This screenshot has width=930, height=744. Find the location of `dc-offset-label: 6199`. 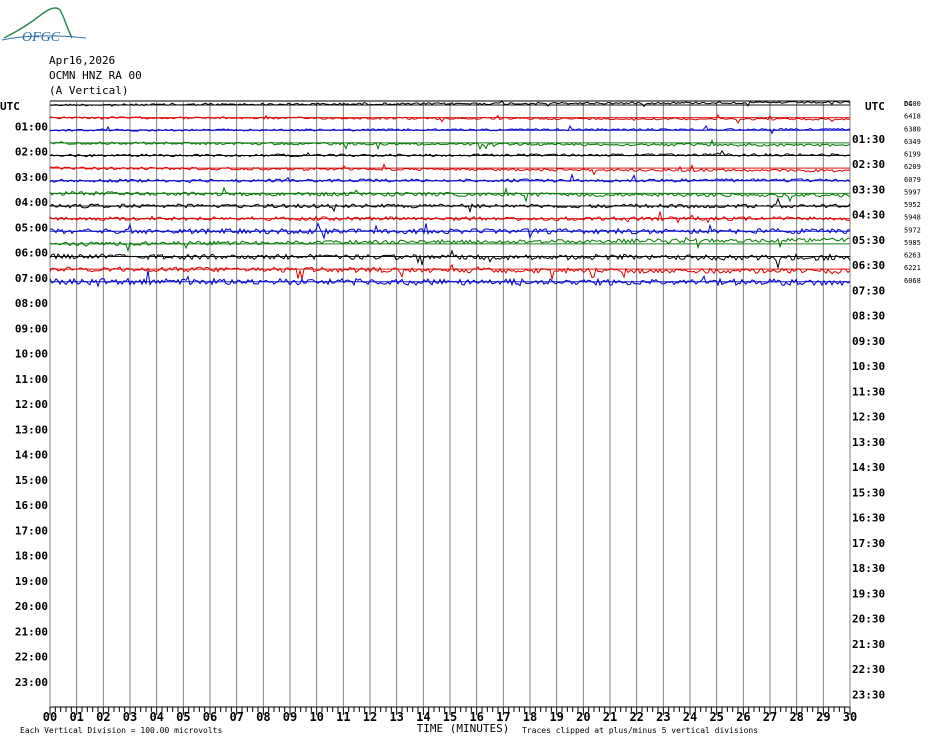

dc-offset-label: 6199 is located at coordinates (912, 155).